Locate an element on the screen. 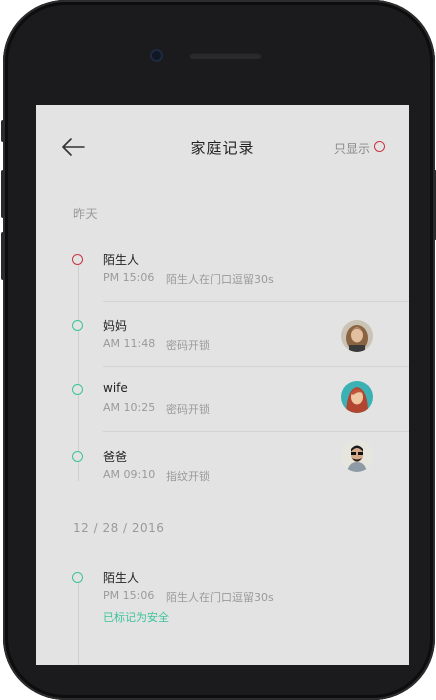 This screenshot has width=436, height=700. earpiece-speaker is located at coordinates (225, 55).